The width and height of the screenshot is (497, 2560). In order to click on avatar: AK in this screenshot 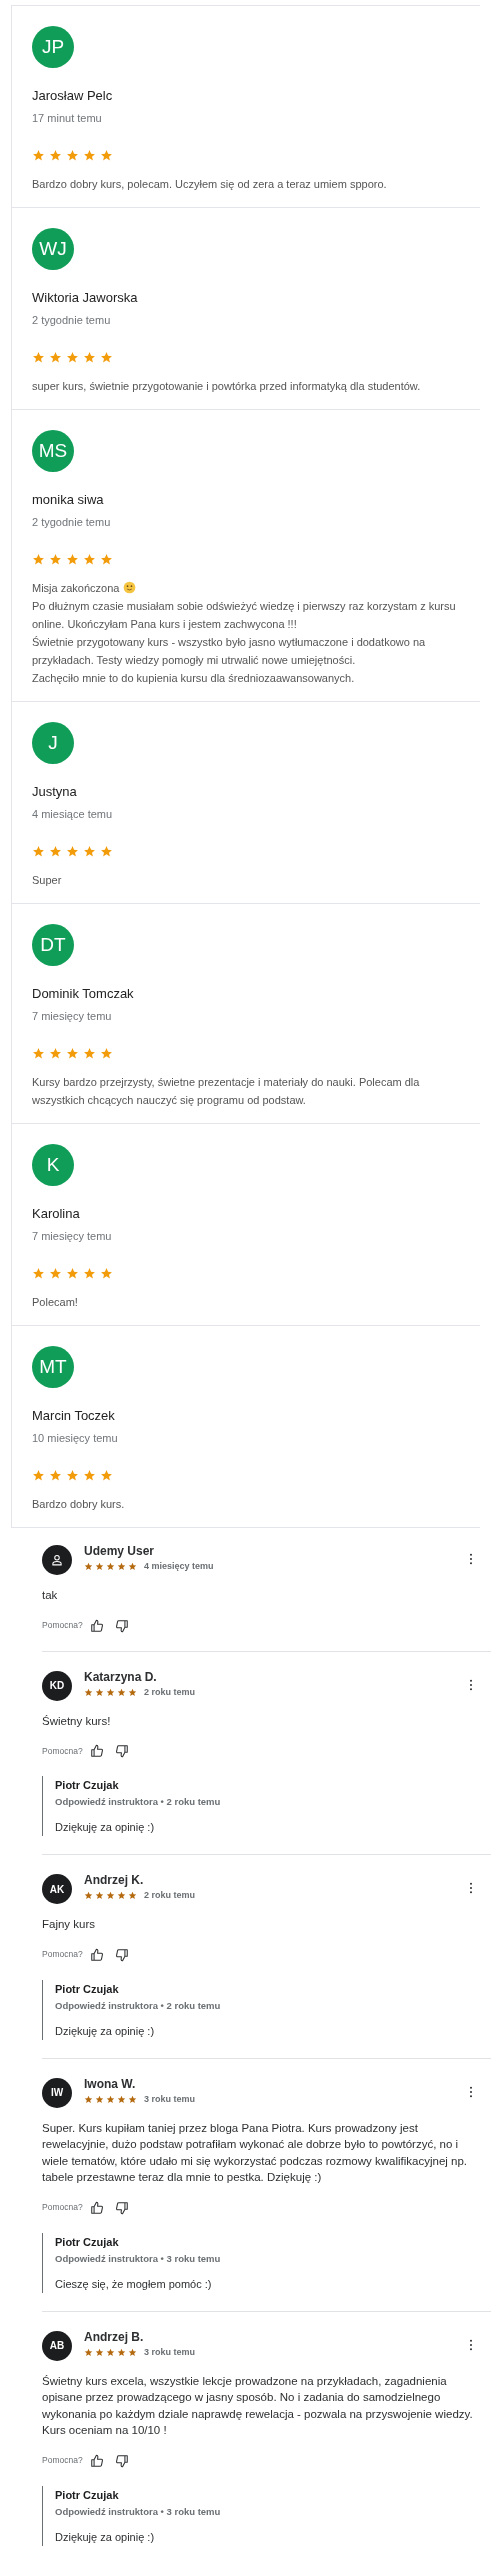, I will do `click(57, 1889)`.